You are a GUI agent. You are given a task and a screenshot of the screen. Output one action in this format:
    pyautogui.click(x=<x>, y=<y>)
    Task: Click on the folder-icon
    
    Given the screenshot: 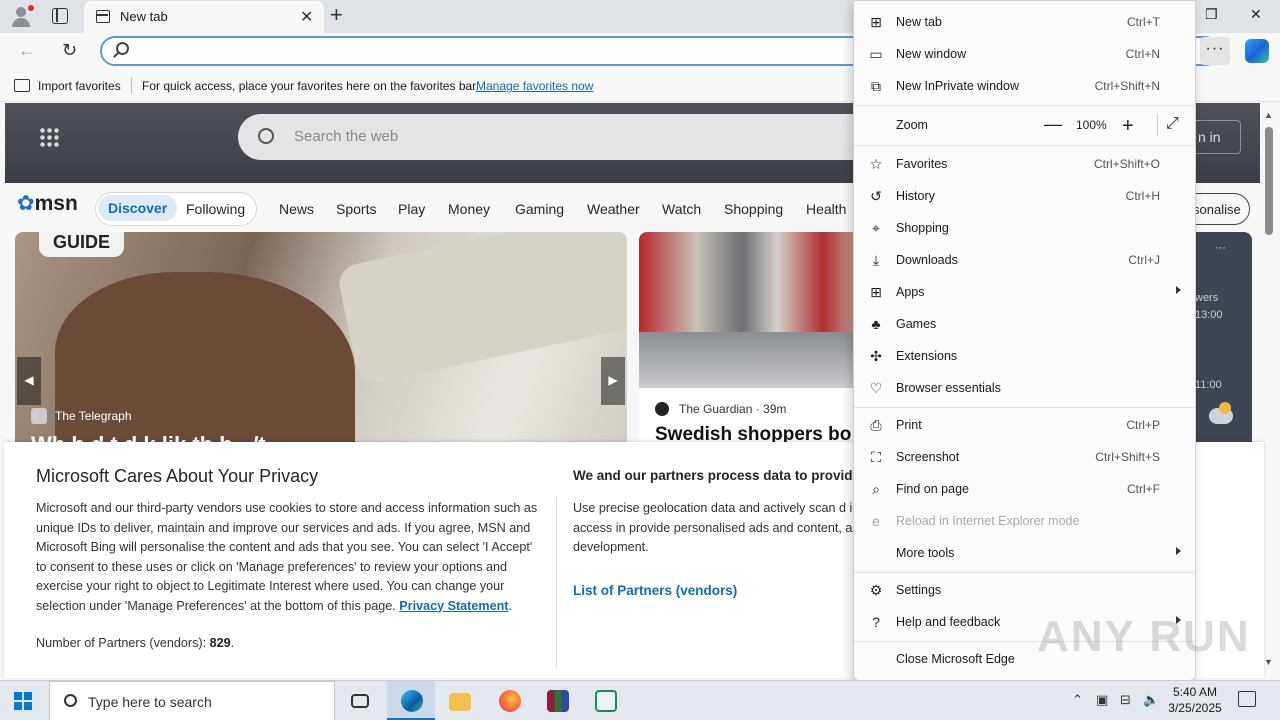 What is the action you would take?
    pyautogui.click(x=460, y=702)
    